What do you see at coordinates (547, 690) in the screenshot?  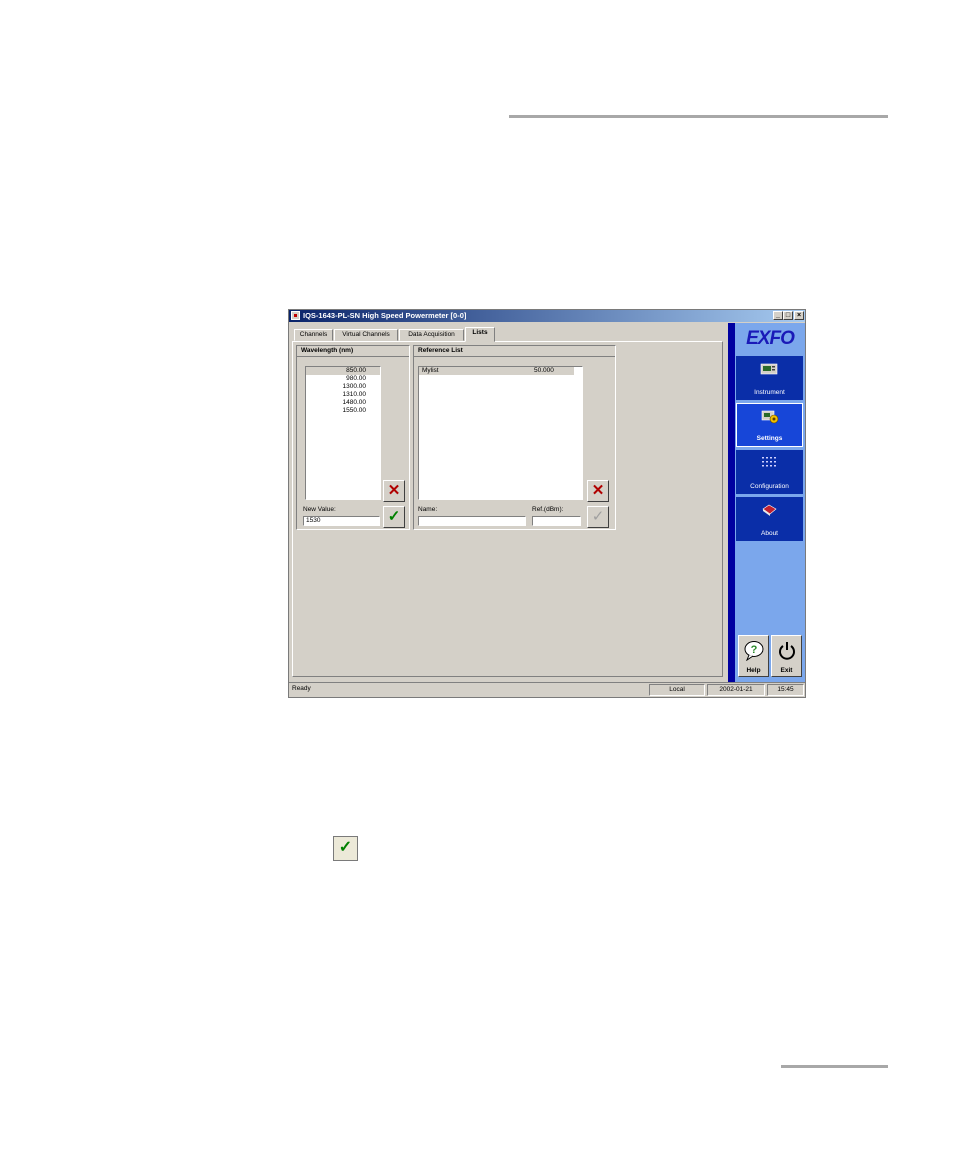 I see `status-bar: Ready Local 2002-01-21 15:45` at bounding box center [547, 690].